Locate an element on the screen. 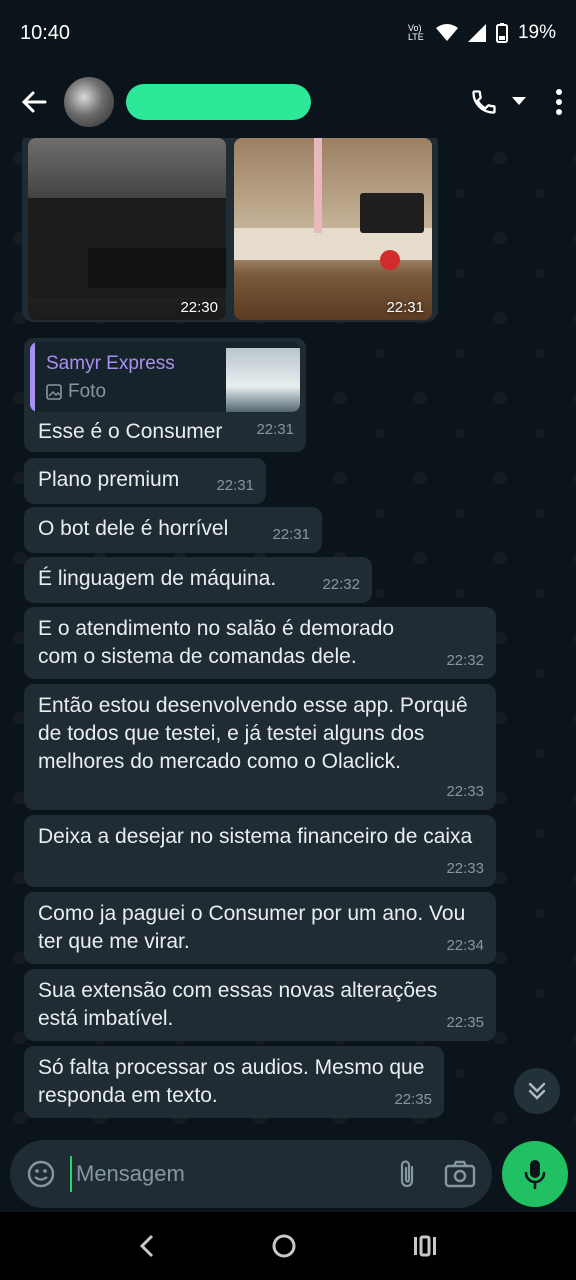 The height and width of the screenshot is (1280, 576). message-time: 22:34 is located at coordinates (465, 945).